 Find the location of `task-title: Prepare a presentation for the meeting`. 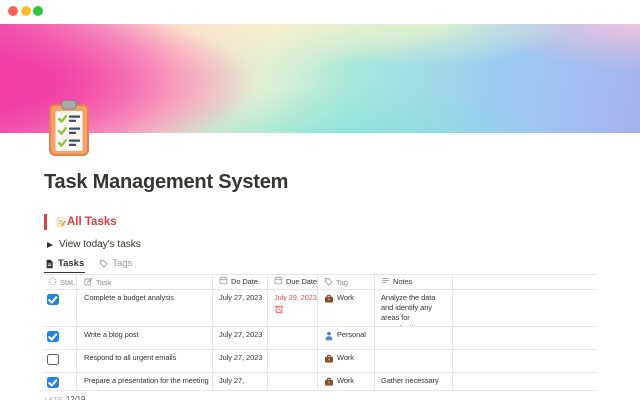

task-title: Prepare a presentation for the meeting is located at coordinates (146, 380).